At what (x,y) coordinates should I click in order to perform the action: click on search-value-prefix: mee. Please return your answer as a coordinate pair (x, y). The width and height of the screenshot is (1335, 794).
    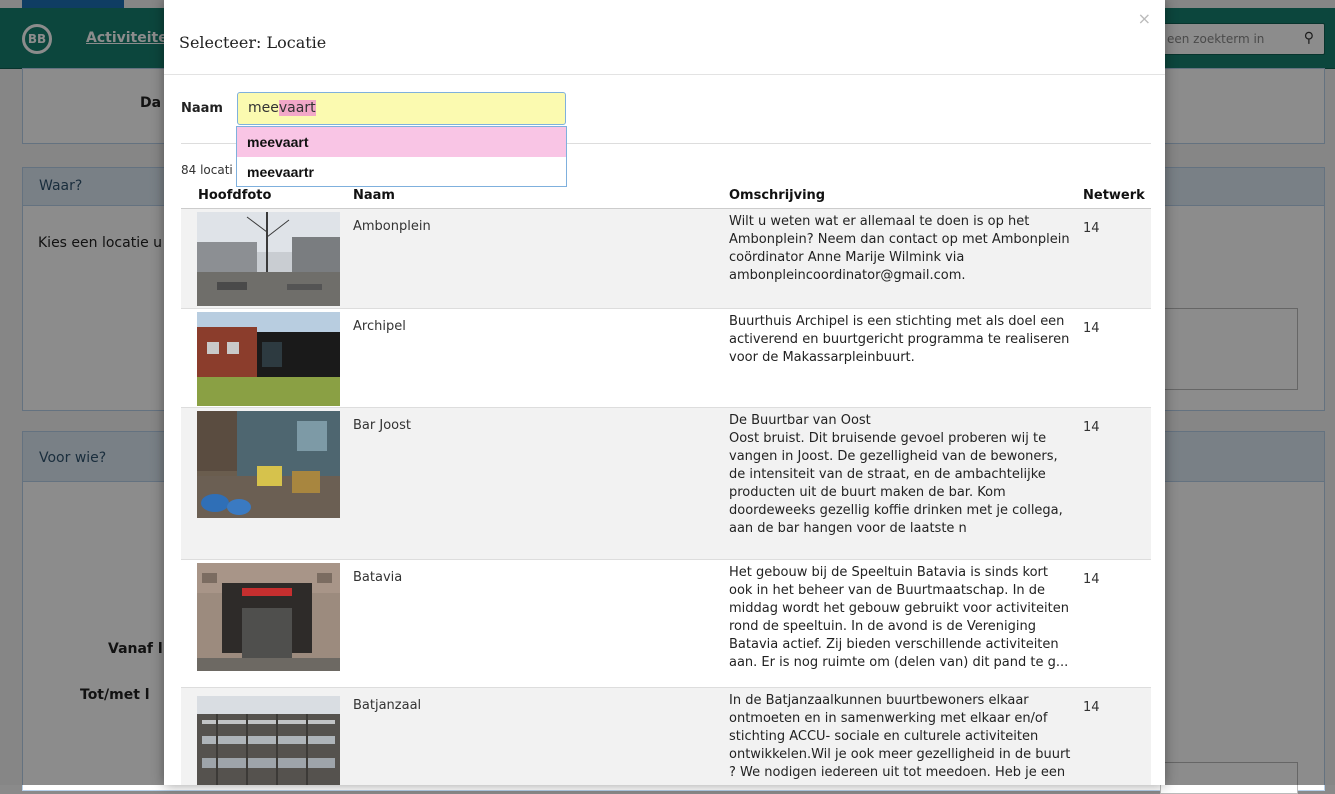
    Looking at the image, I should click on (263, 108).